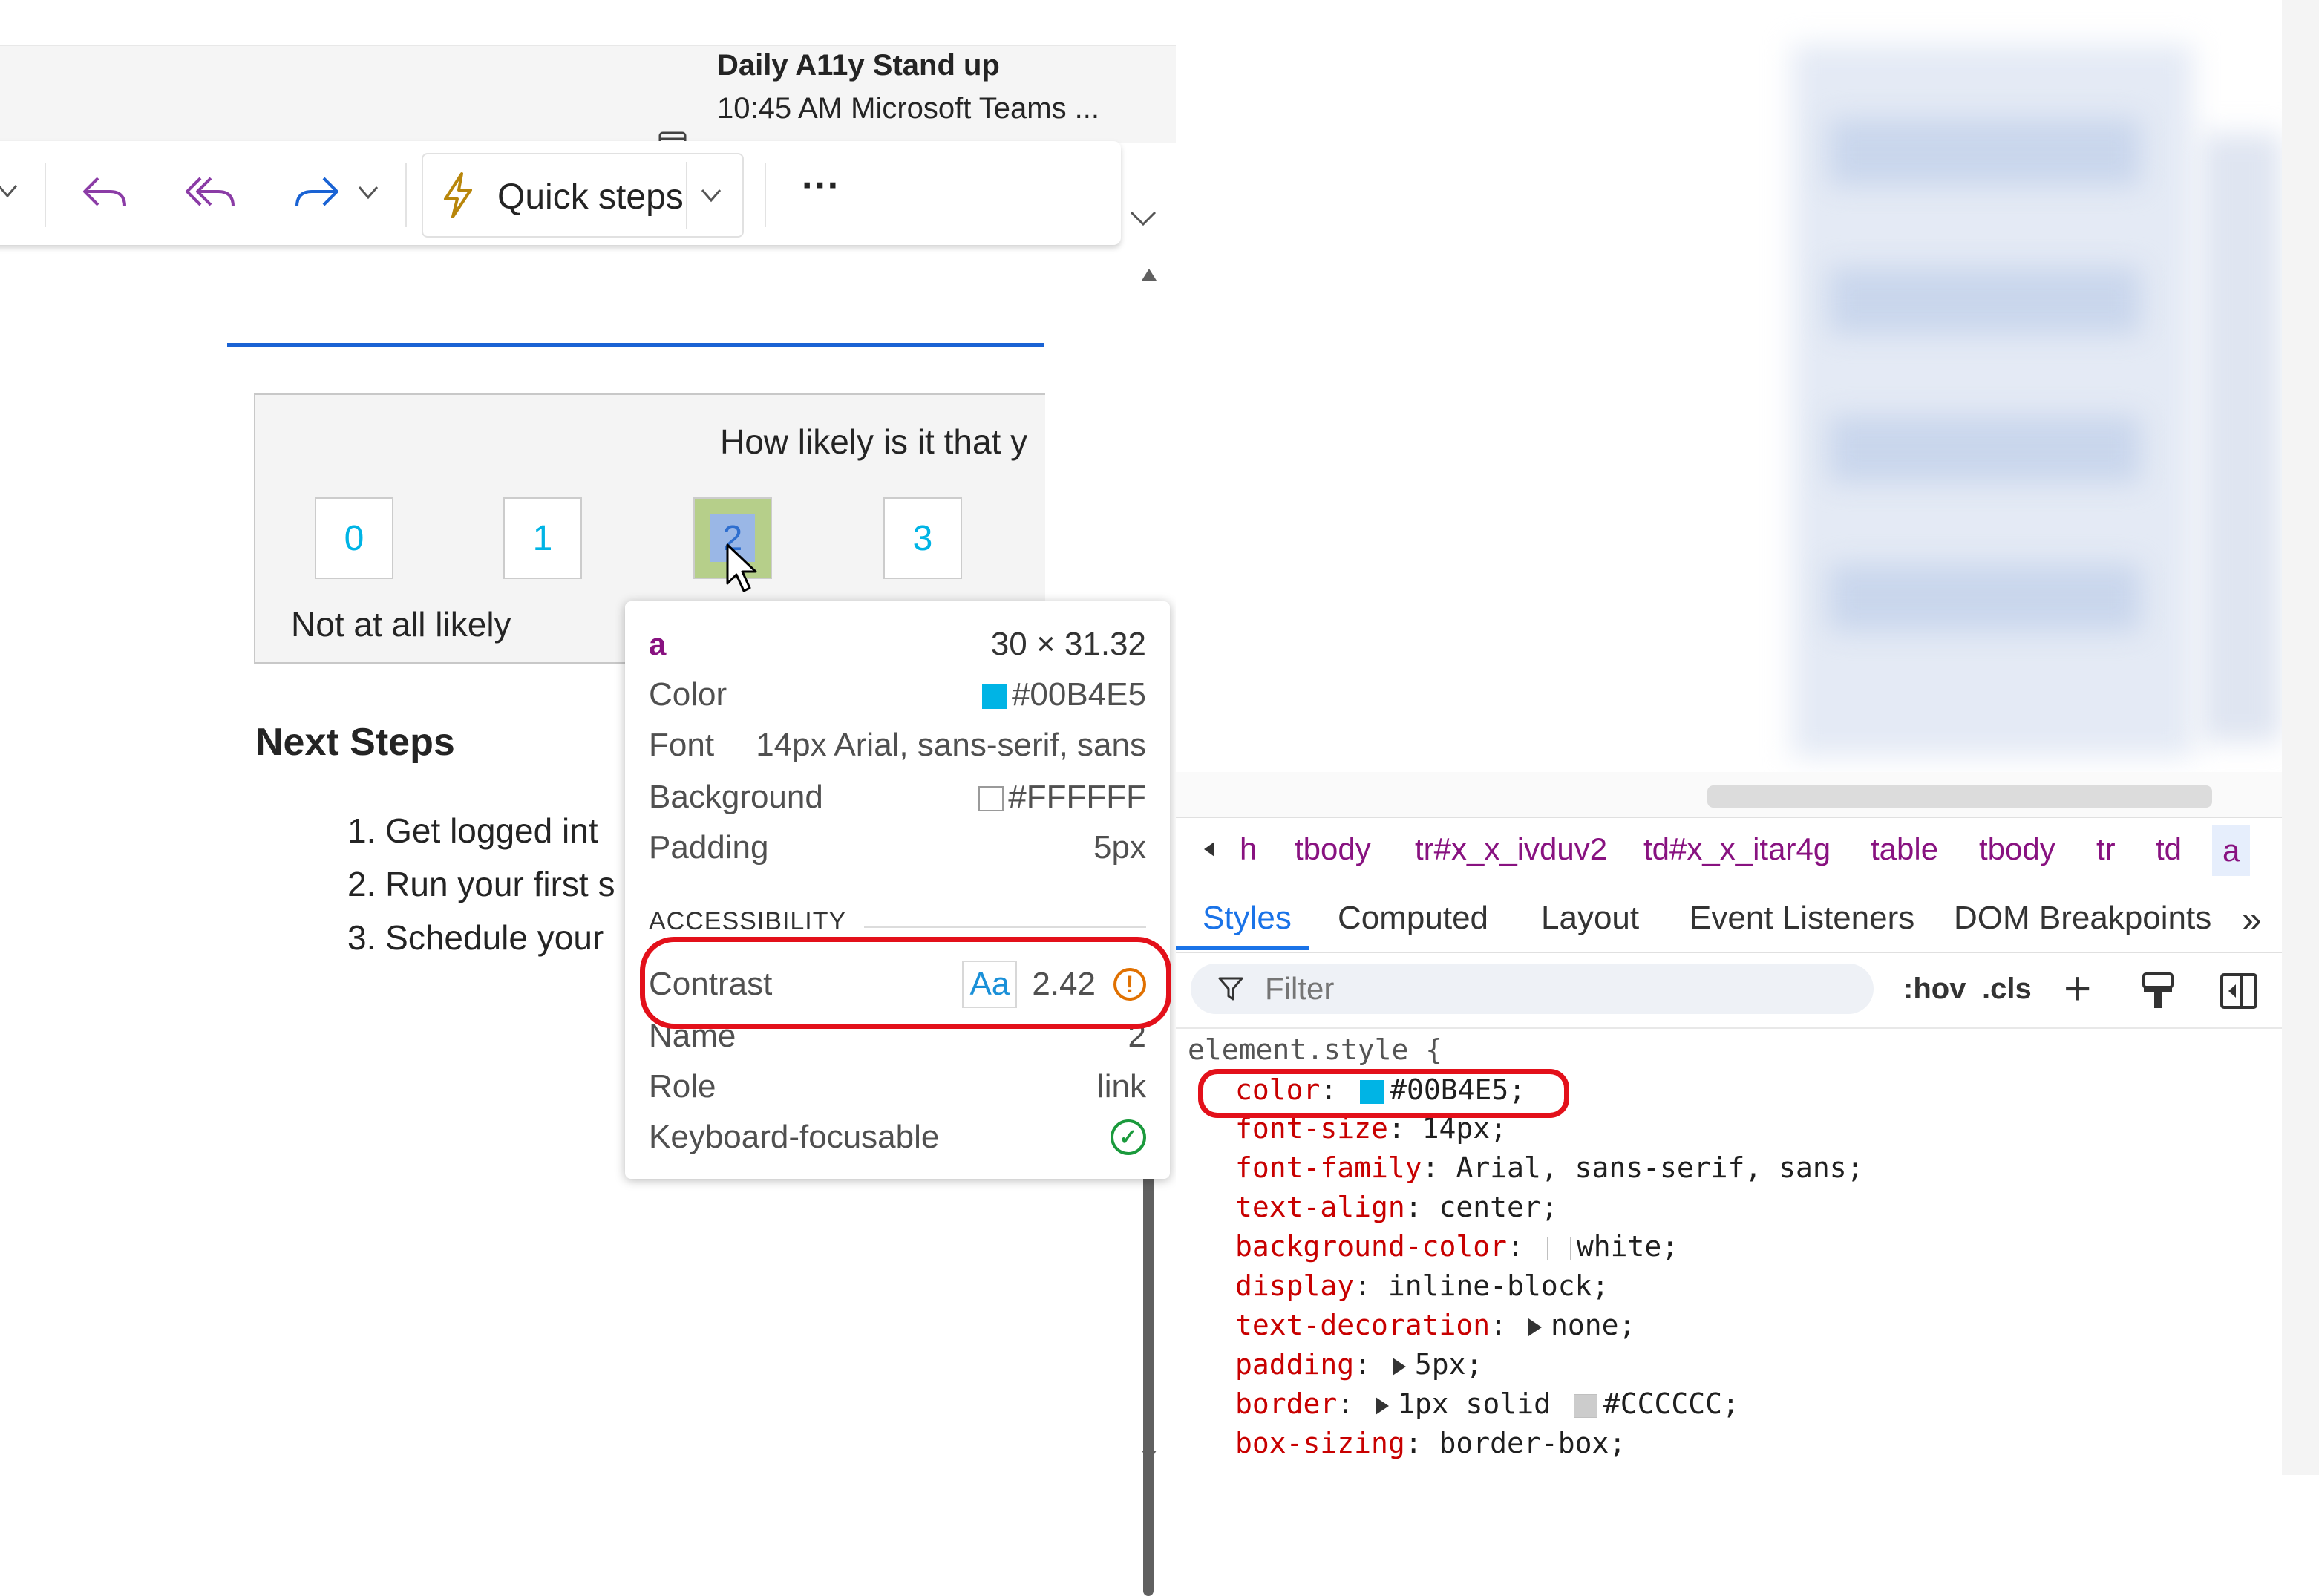 Image resolution: width=2319 pixels, height=1596 pixels. Describe the element at coordinates (923, 538) in the screenshot. I see `score-link-3: 3` at that location.